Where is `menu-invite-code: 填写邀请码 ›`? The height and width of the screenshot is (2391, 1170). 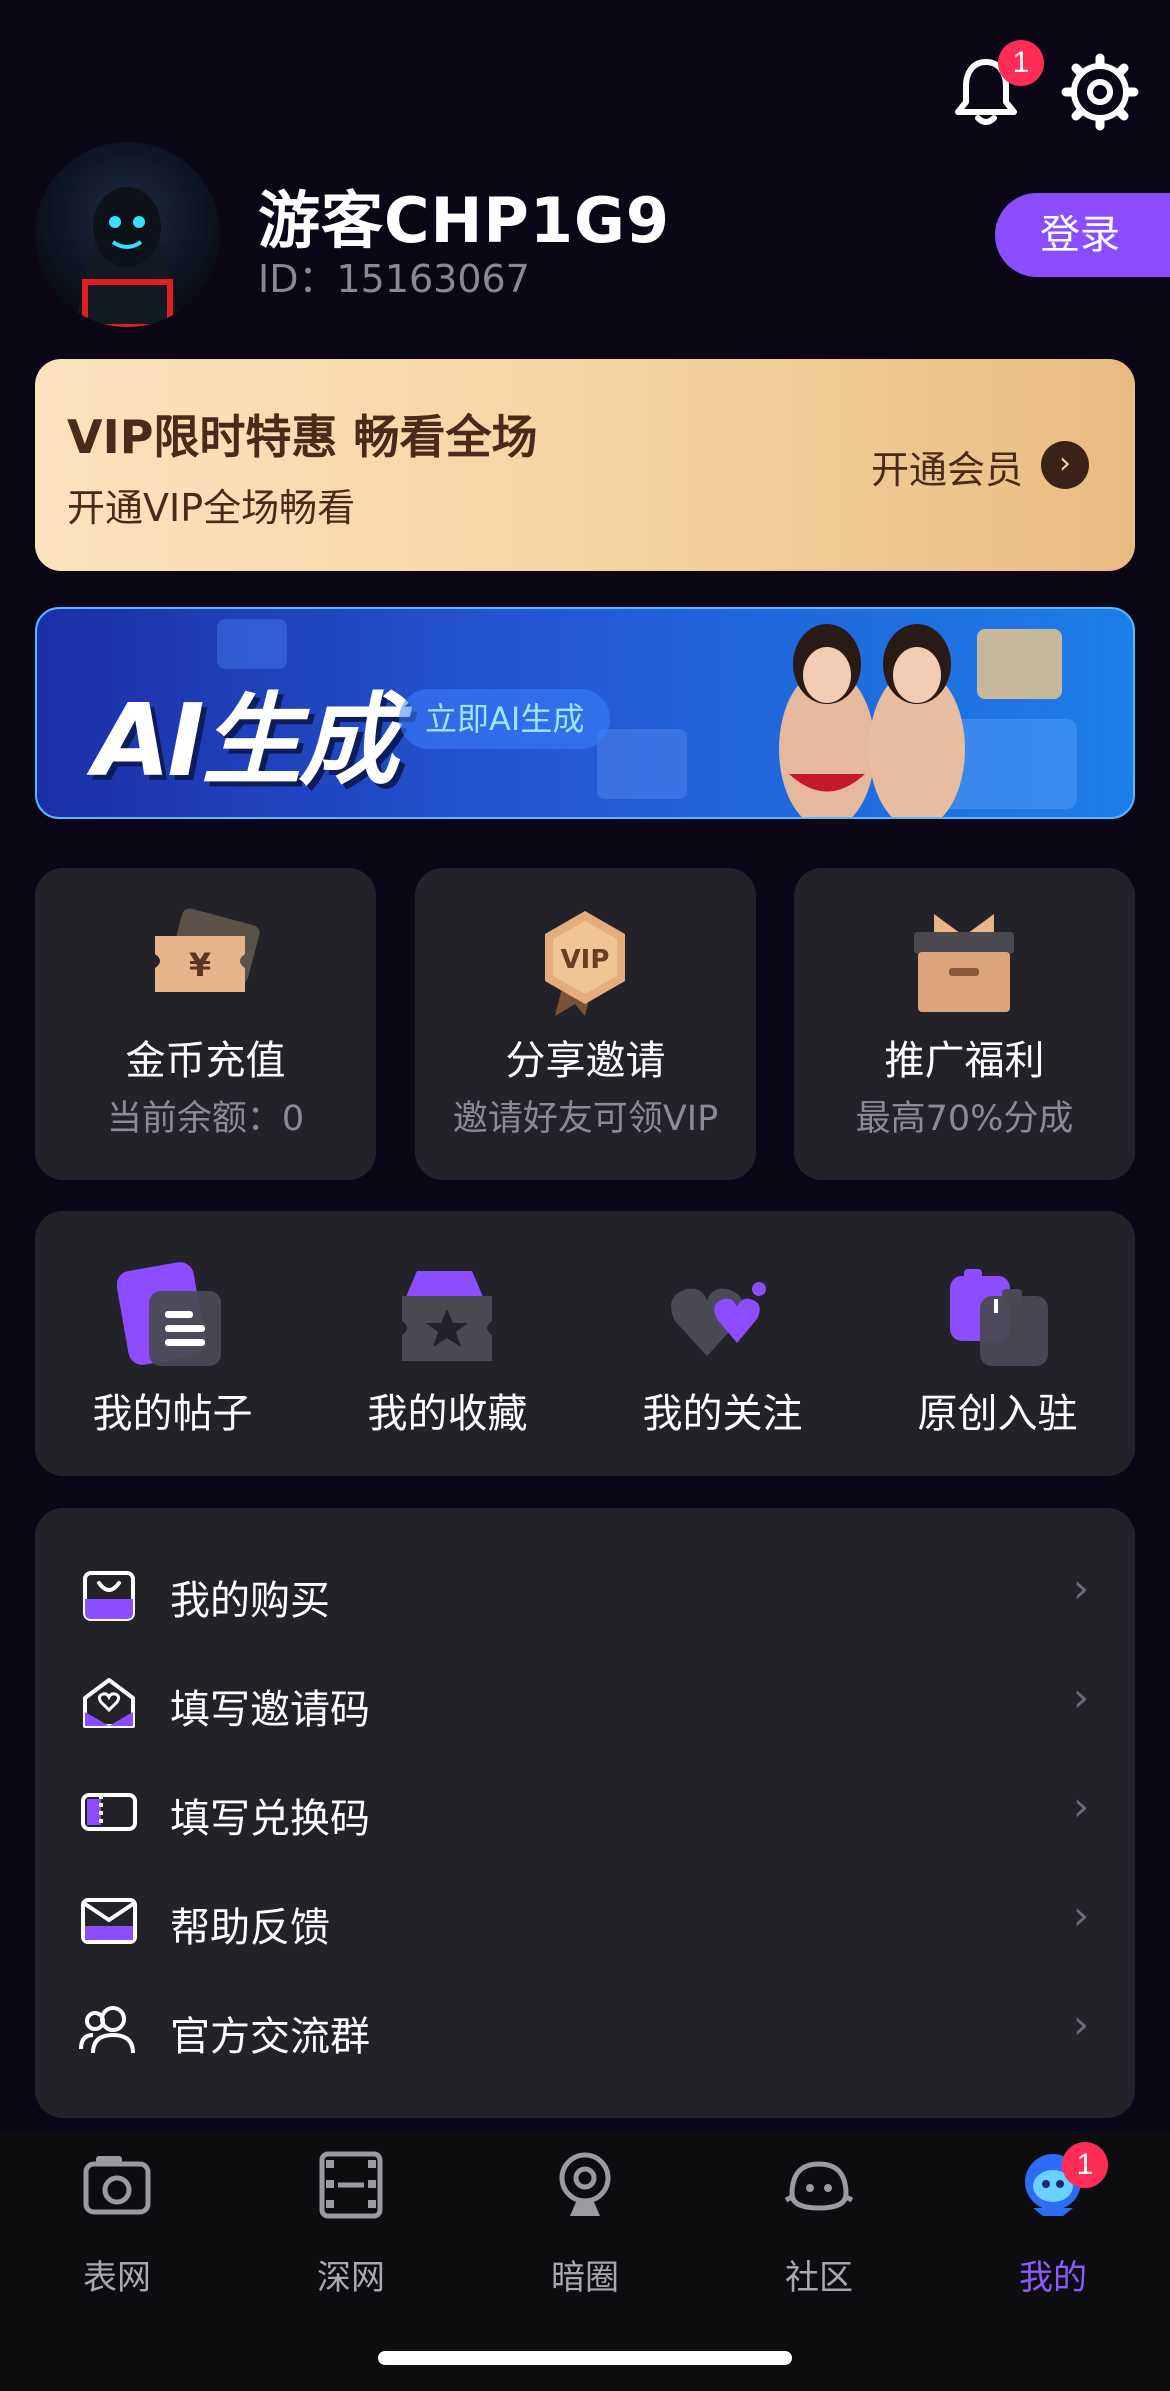 menu-invite-code: 填写邀请码 › is located at coordinates (585, 1701).